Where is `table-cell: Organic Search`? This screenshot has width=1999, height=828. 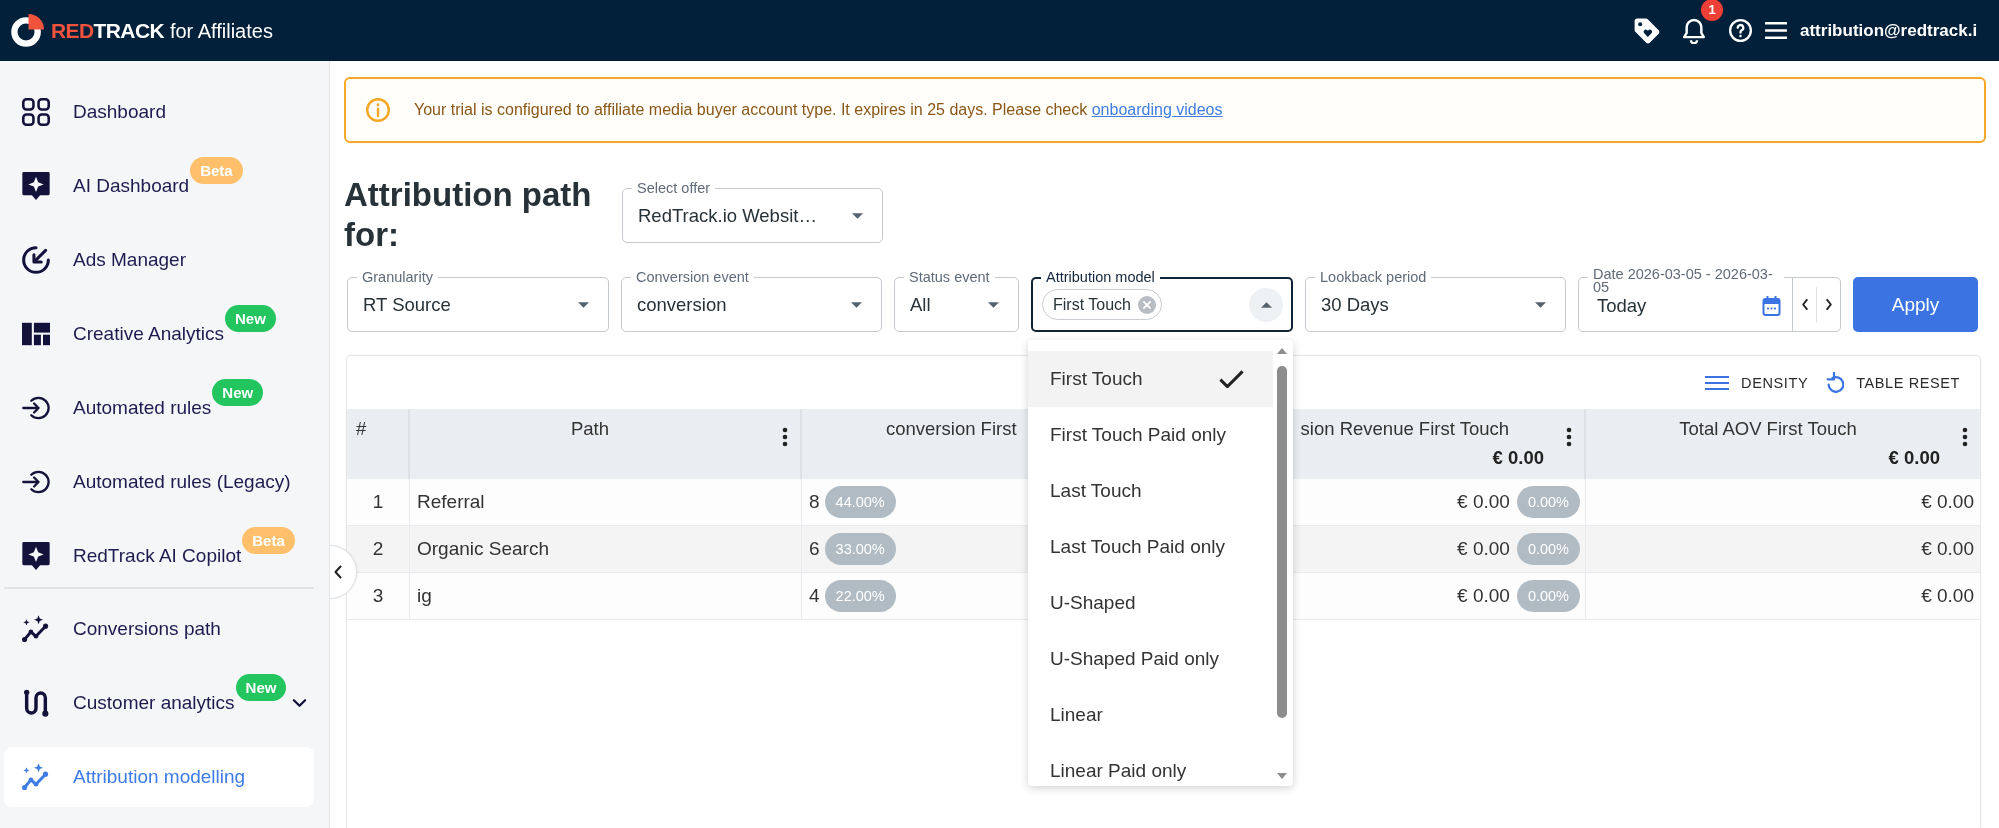
table-cell: Organic Search is located at coordinates (606, 549).